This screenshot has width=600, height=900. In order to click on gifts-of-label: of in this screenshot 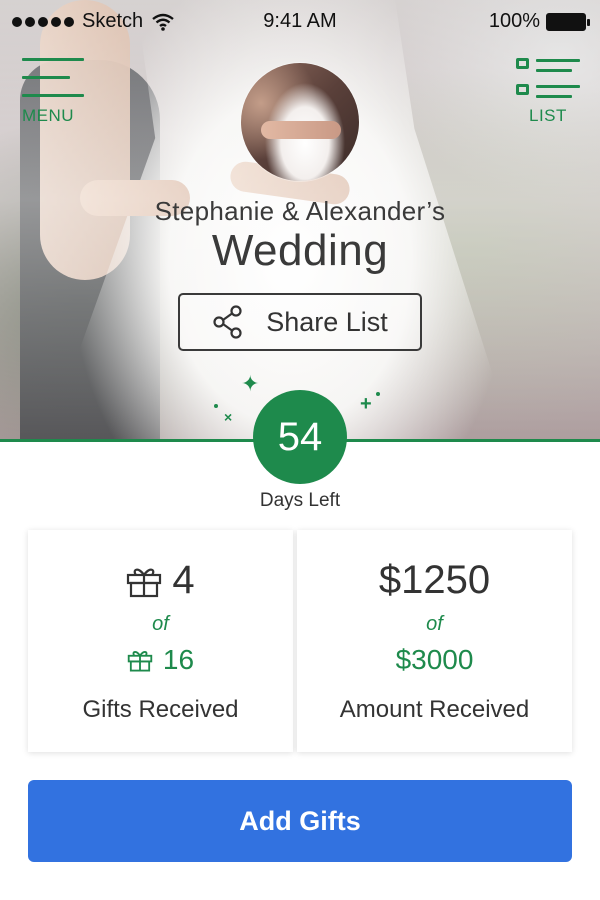, I will do `click(160, 624)`.